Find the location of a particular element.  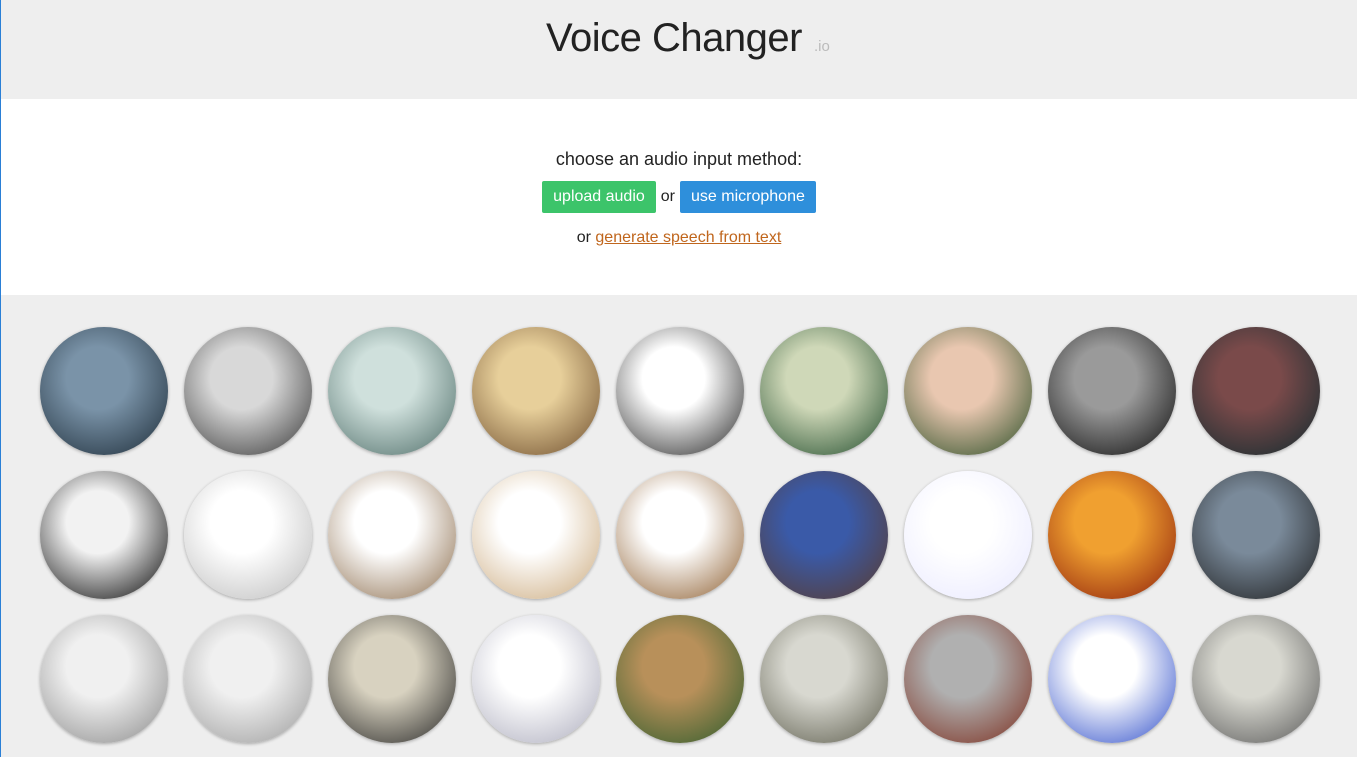

input-prompt: choose an audio input method: is located at coordinates (679, 159).